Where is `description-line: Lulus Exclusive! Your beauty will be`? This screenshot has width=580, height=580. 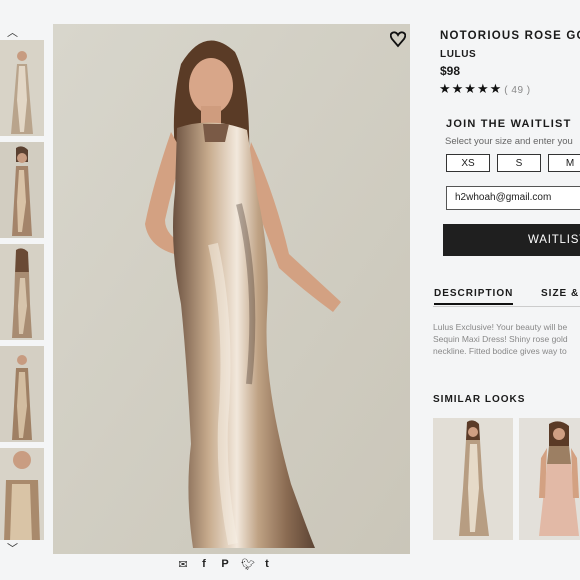 description-line: Lulus Exclusive! Your beauty will be is located at coordinates (500, 327).